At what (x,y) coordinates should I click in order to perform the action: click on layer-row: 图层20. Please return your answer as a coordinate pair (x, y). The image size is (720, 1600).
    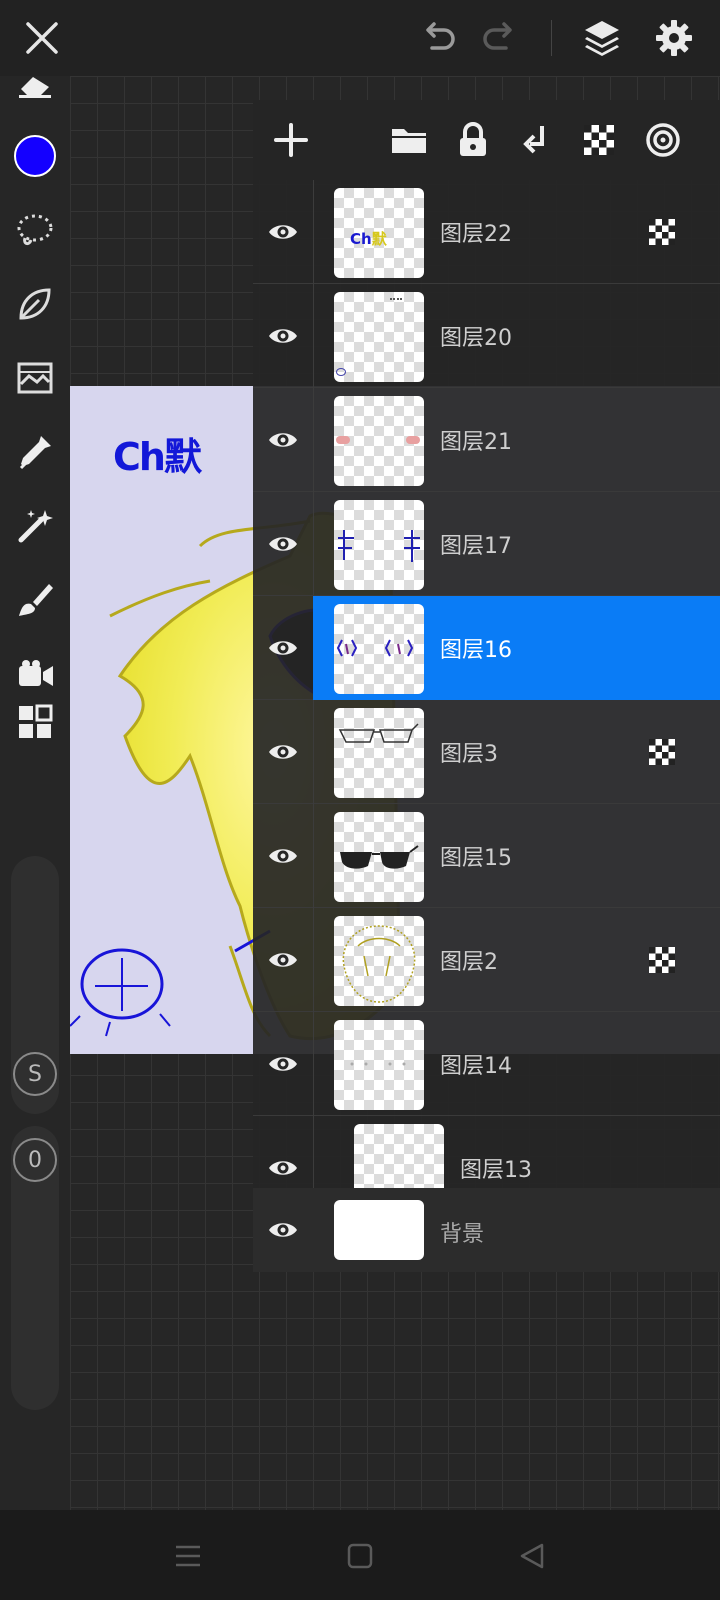
    Looking at the image, I should click on (486, 336).